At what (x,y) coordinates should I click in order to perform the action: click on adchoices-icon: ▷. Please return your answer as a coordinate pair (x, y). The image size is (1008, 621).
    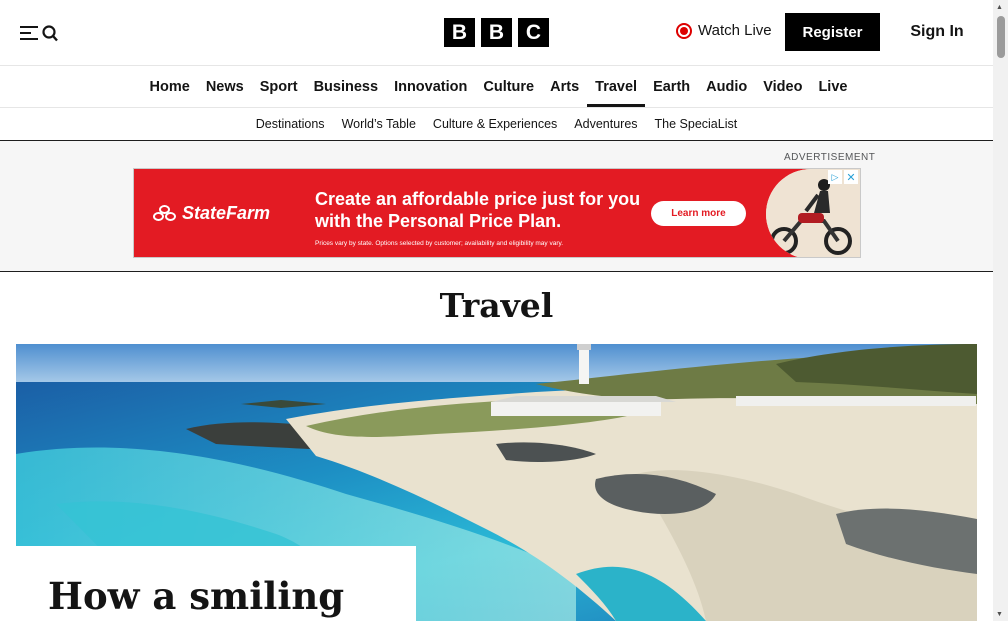
    Looking at the image, I should click on (835, 177).